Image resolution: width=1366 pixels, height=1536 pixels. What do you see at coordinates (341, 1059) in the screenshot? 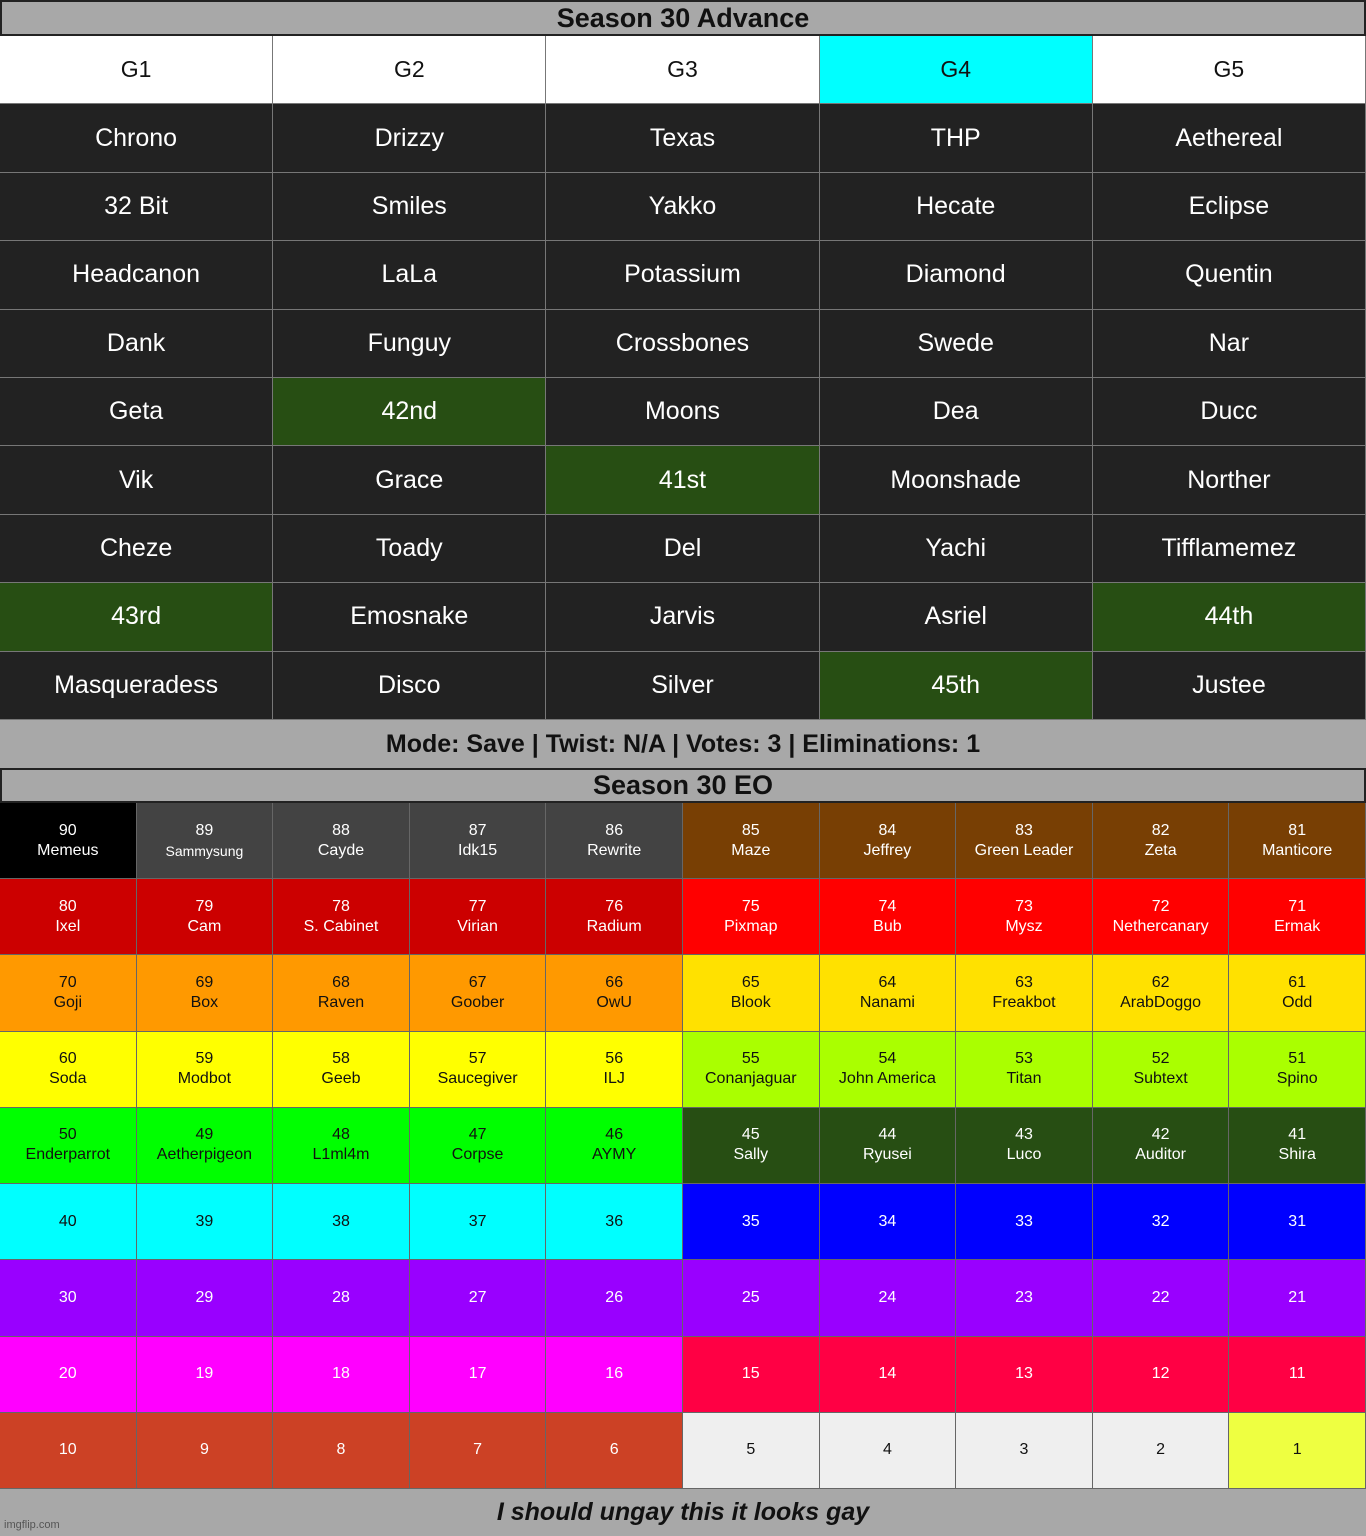
I see `eo-slot-number: 58` at bounding box center [341, 1059].